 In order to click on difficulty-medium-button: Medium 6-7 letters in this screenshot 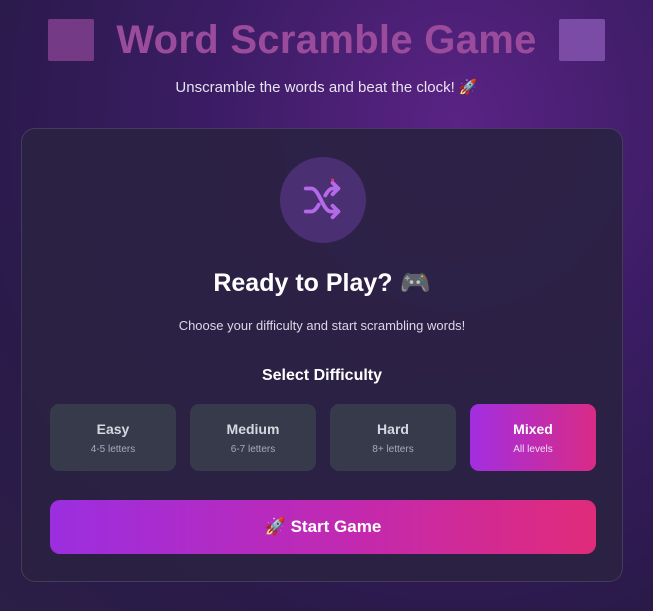, I will do `click(253, 437)`.